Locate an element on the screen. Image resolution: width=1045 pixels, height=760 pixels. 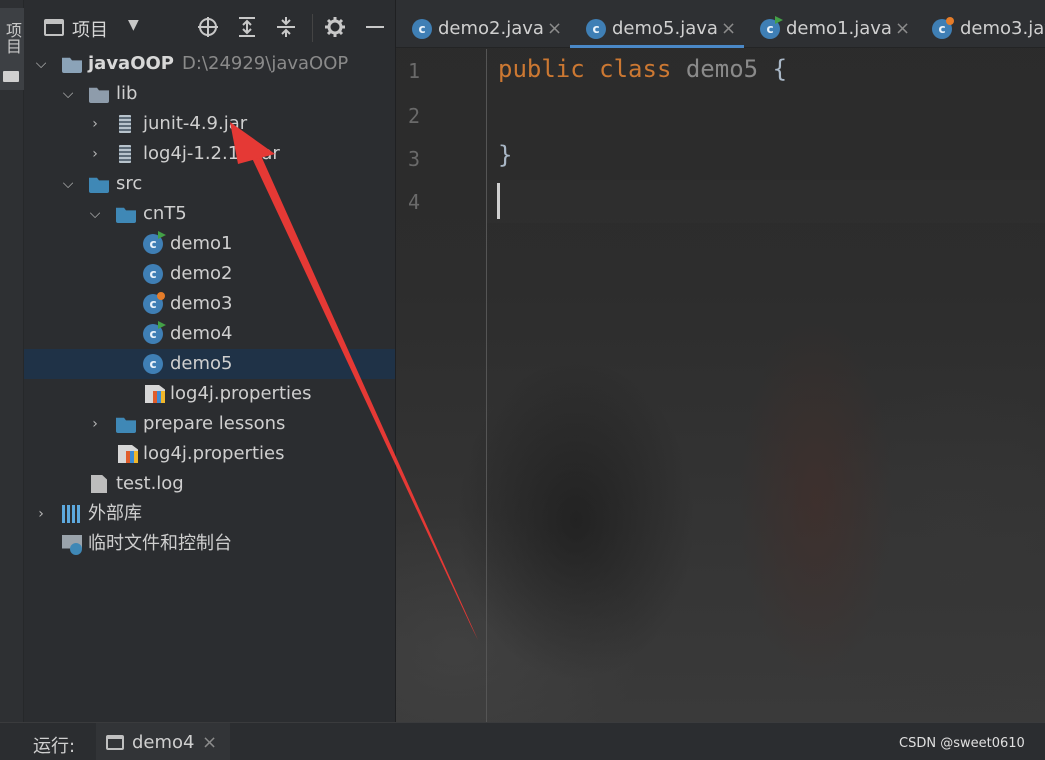
tree-item-label: junit-4.9.jar is located at coordinates (195, 123).